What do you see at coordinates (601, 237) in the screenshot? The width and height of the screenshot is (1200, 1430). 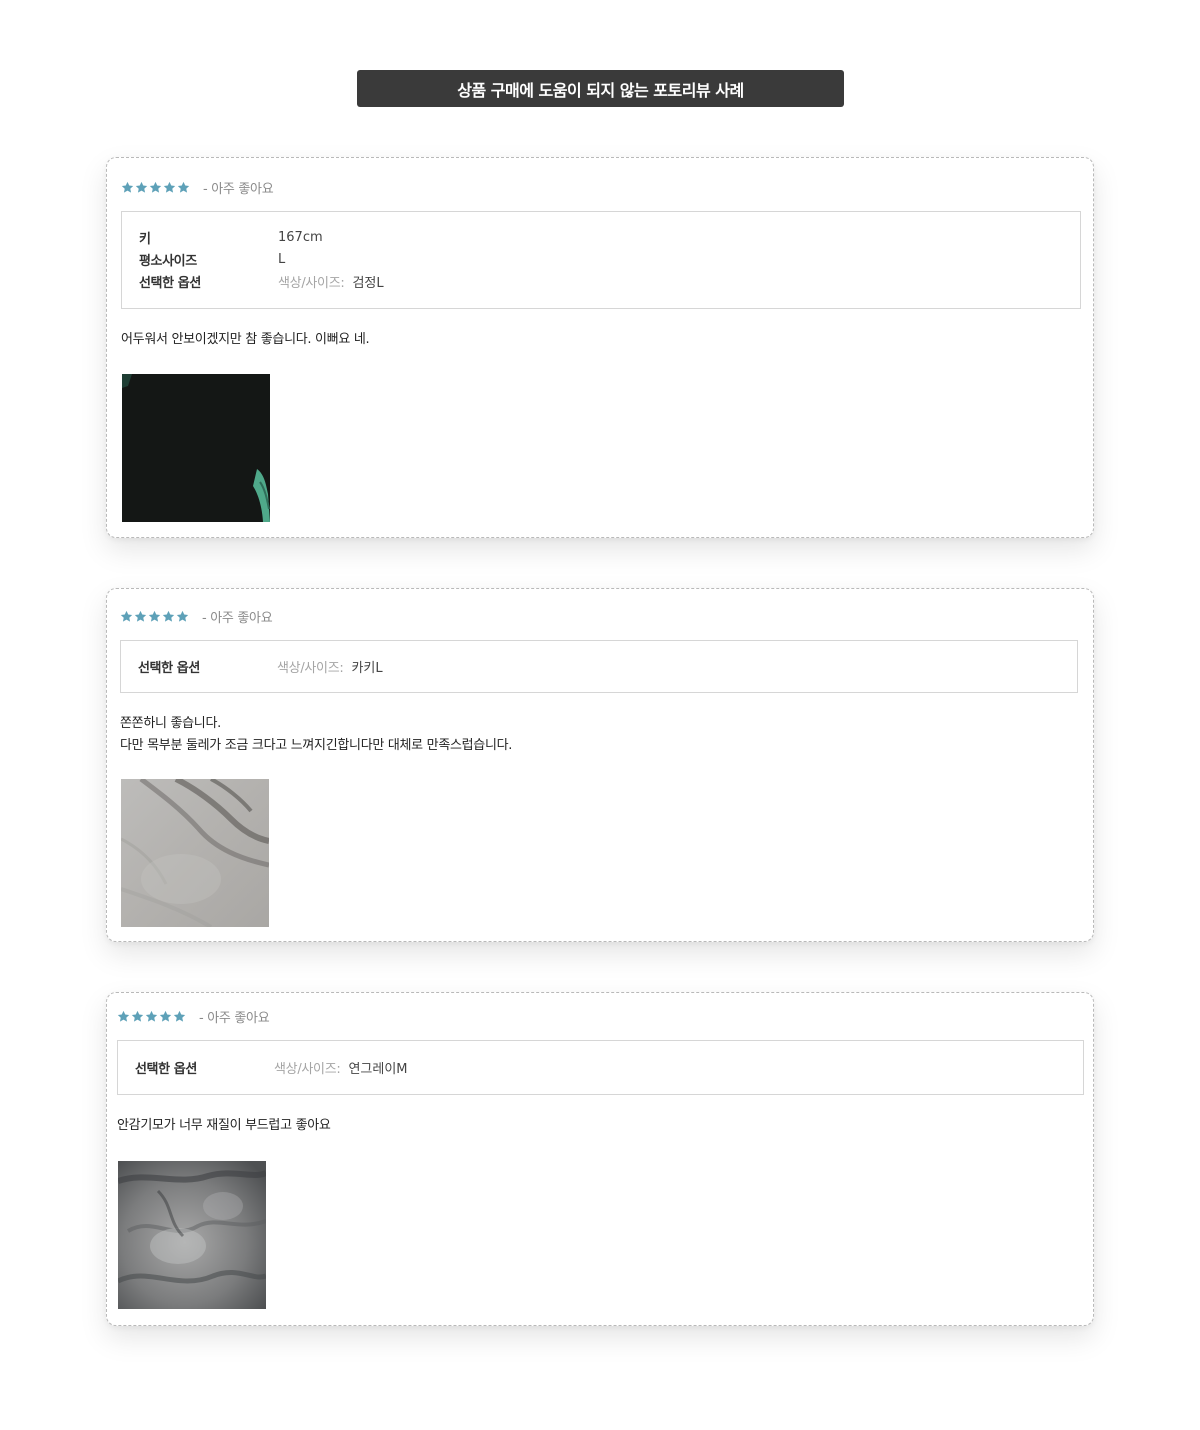 I see `option-row-height: 키 167cm` at bounding box center [601, 237].